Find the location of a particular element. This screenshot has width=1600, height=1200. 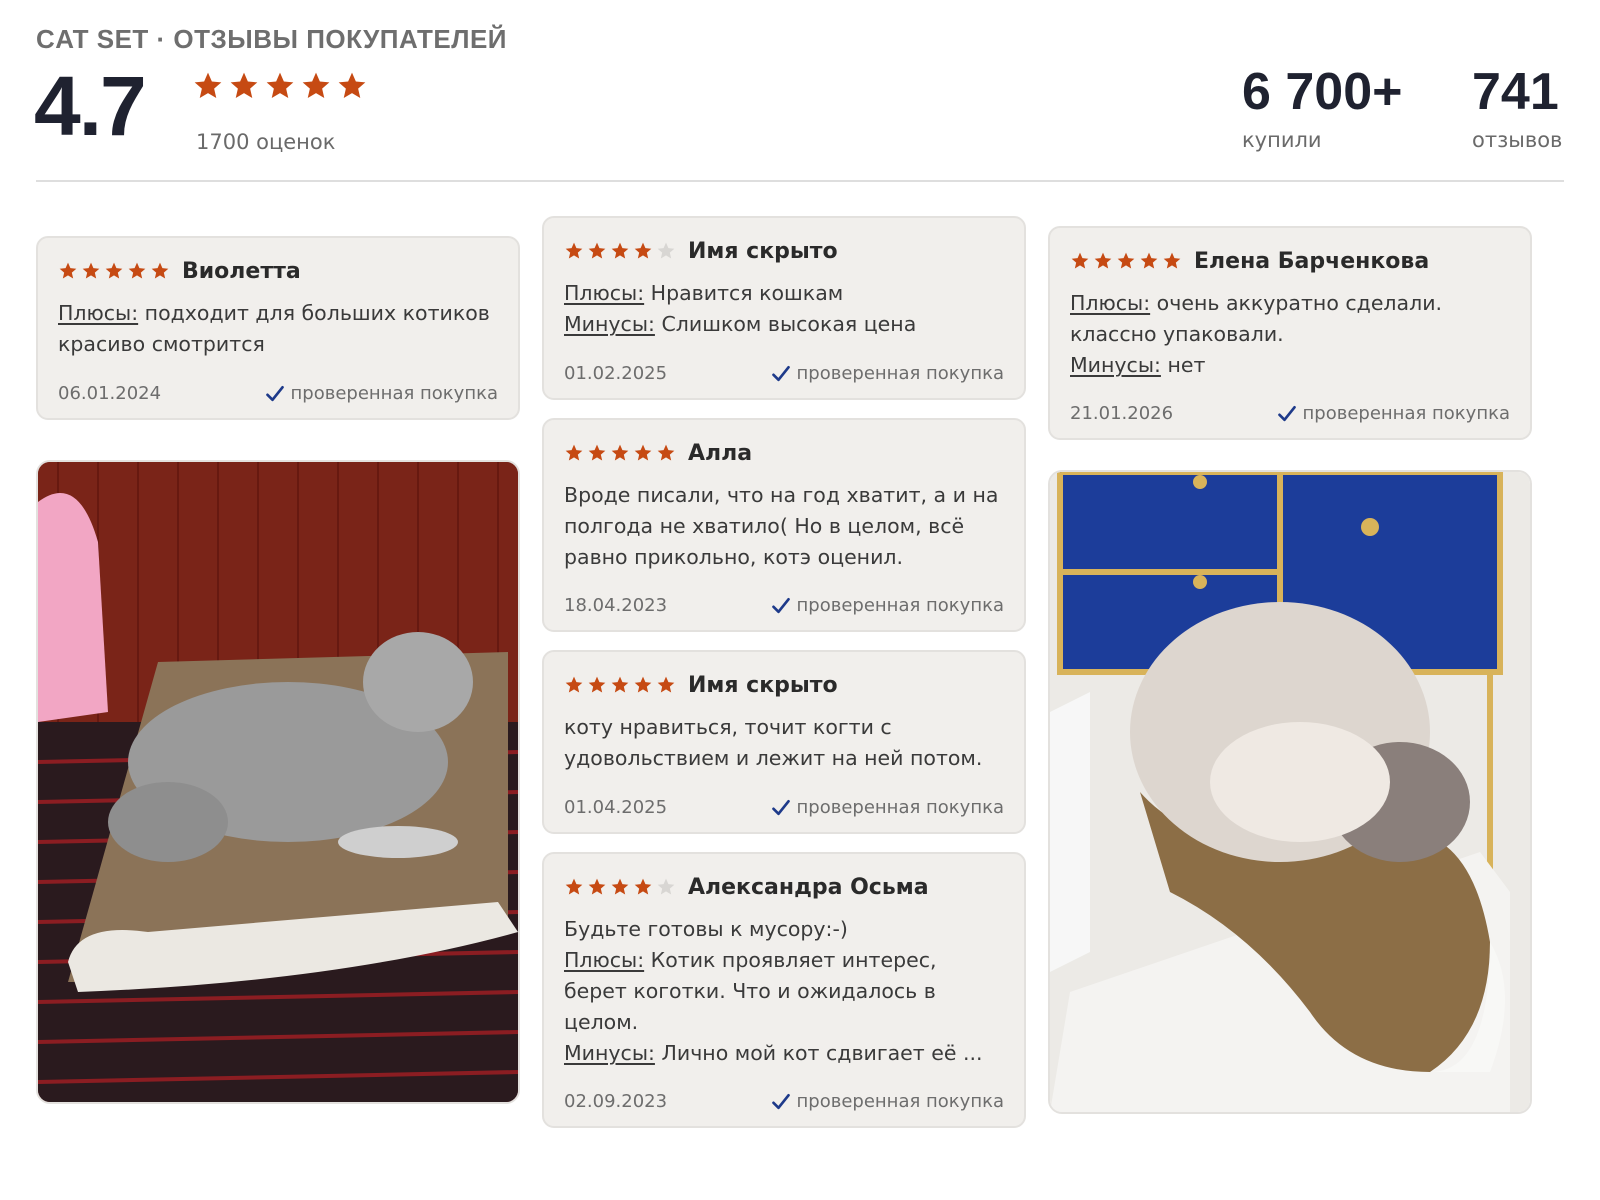

review-line: Плюсы: Нравится кошкам is located at coordinates (784, 293).